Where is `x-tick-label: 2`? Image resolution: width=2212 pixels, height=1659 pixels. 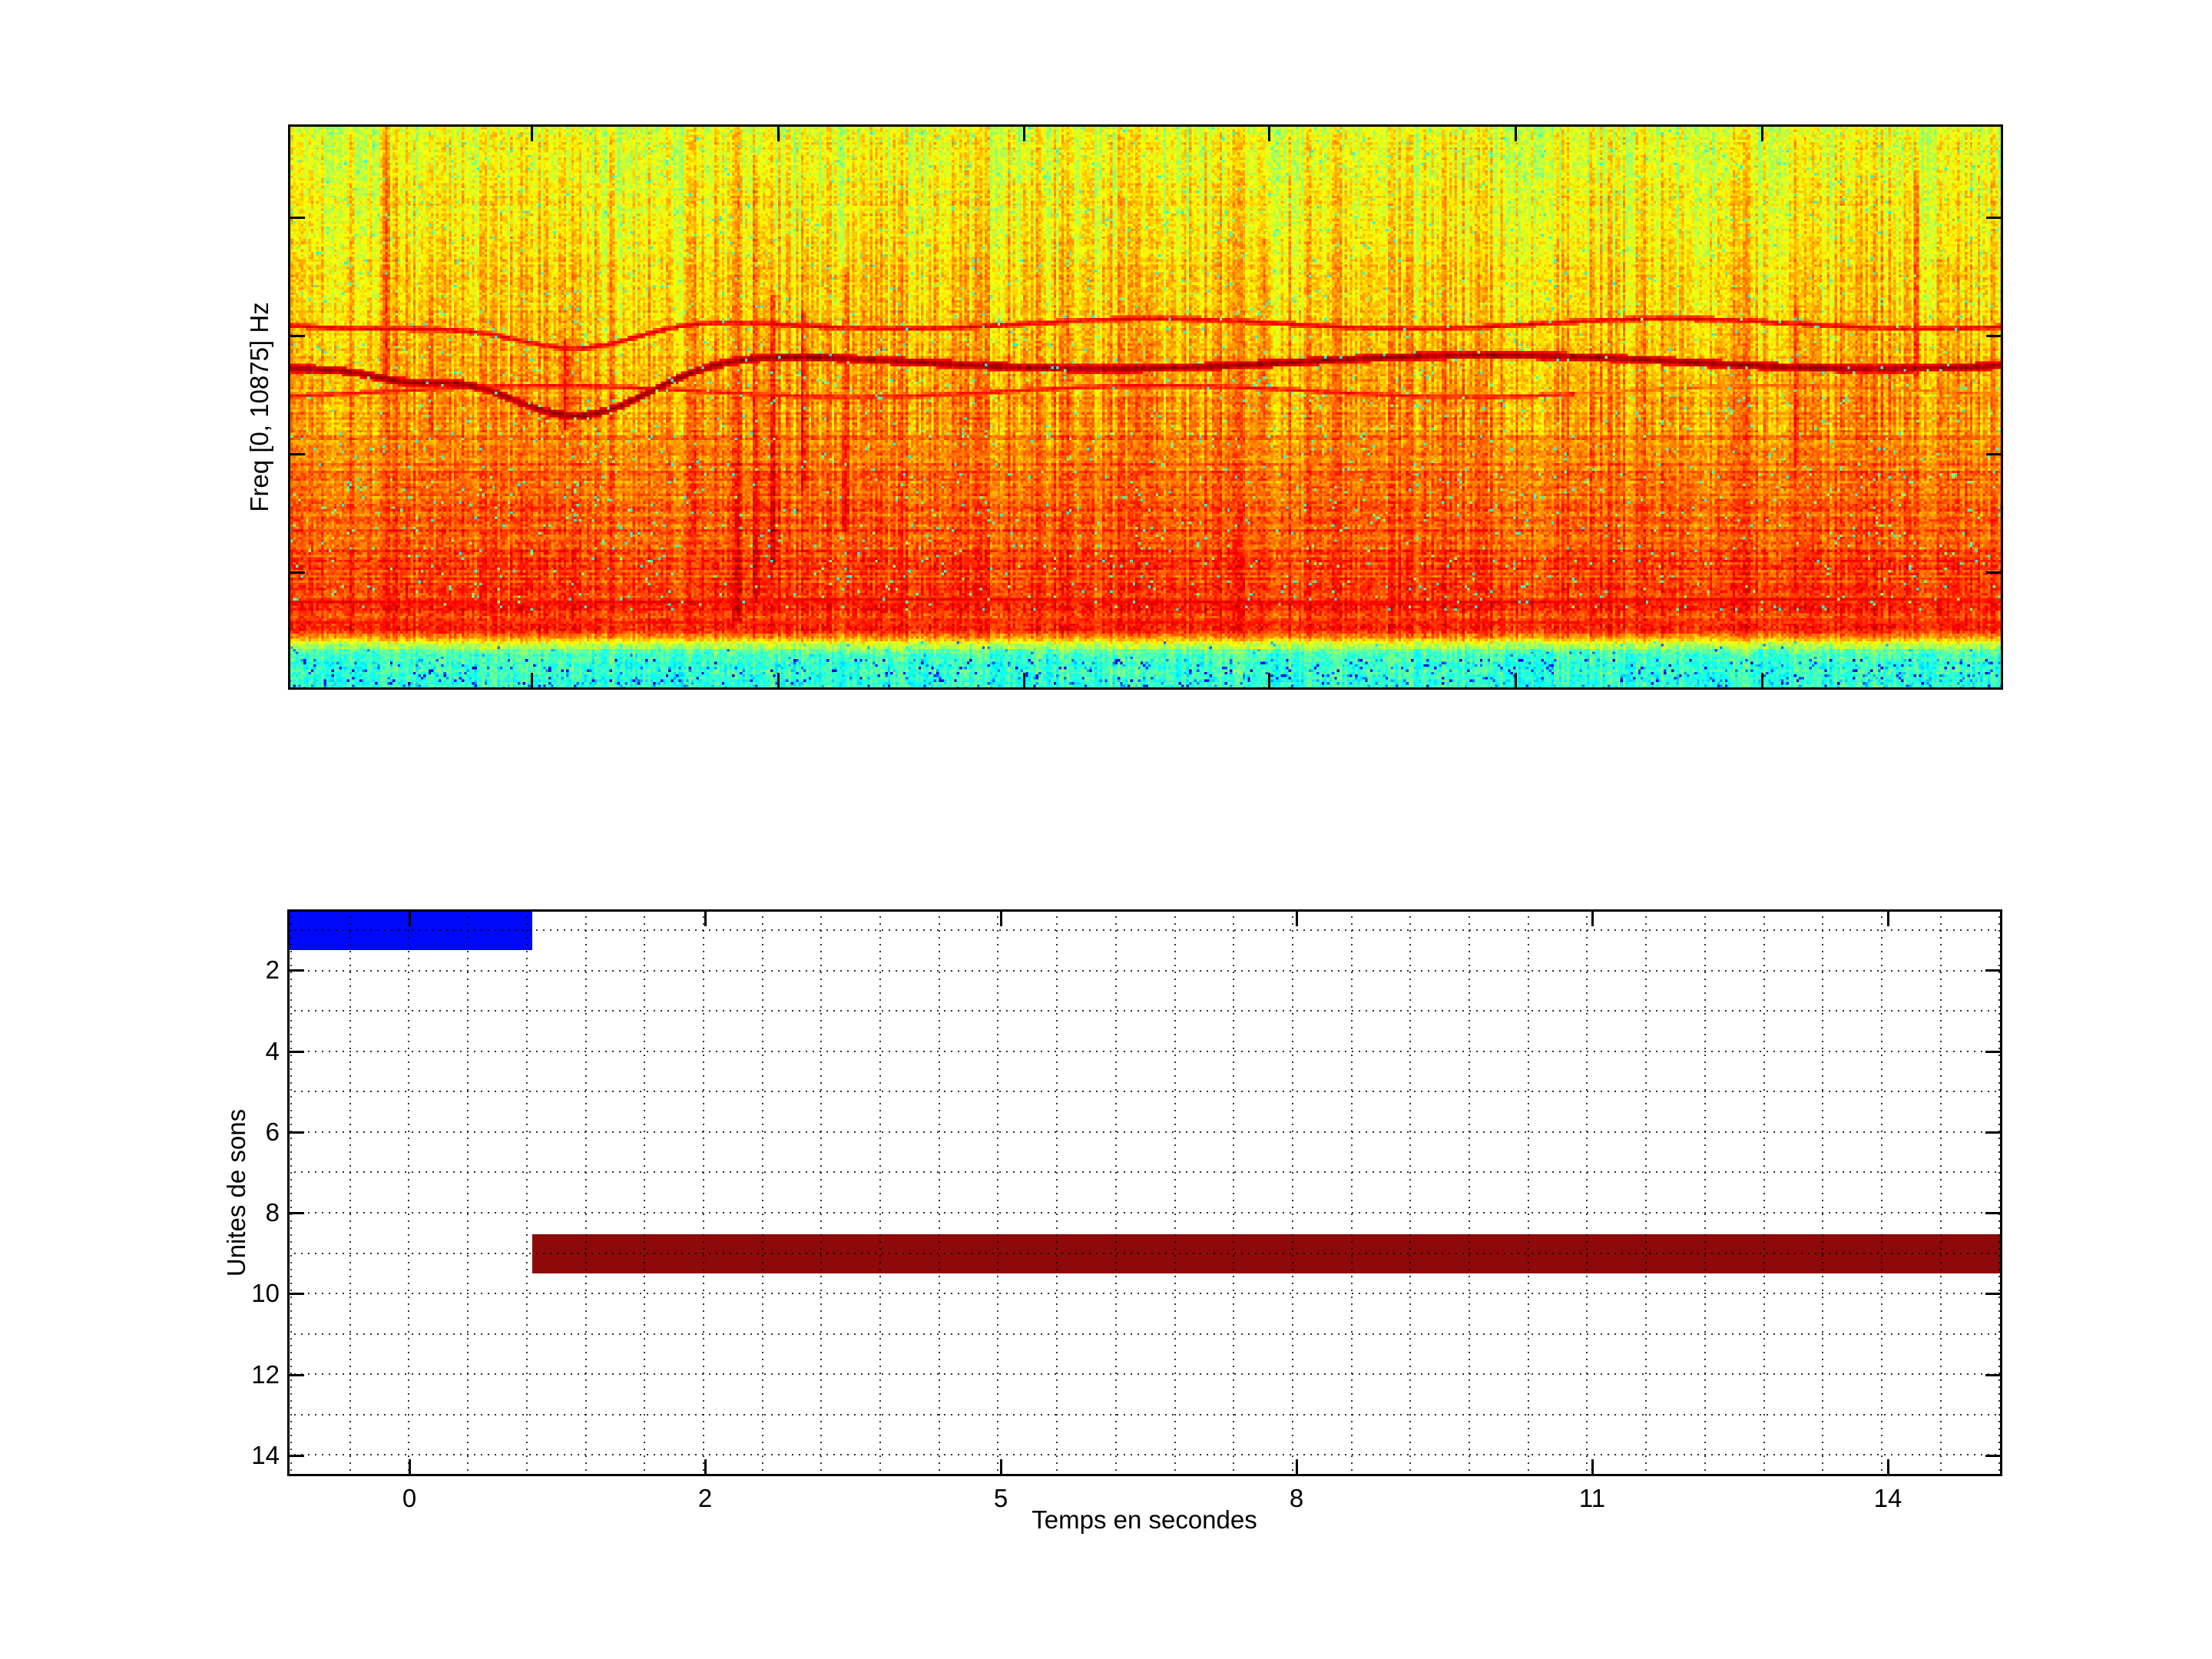 x-tick-label: 2 is located at coordinates (705, 1498).